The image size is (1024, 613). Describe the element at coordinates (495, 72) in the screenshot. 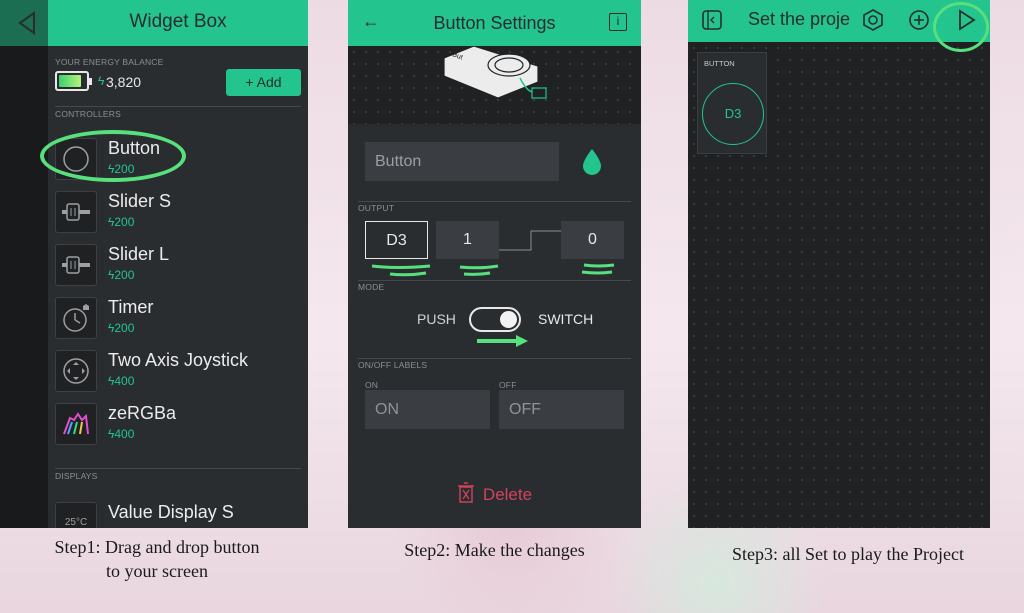

I see `device-illustration-icon: But` at that location.